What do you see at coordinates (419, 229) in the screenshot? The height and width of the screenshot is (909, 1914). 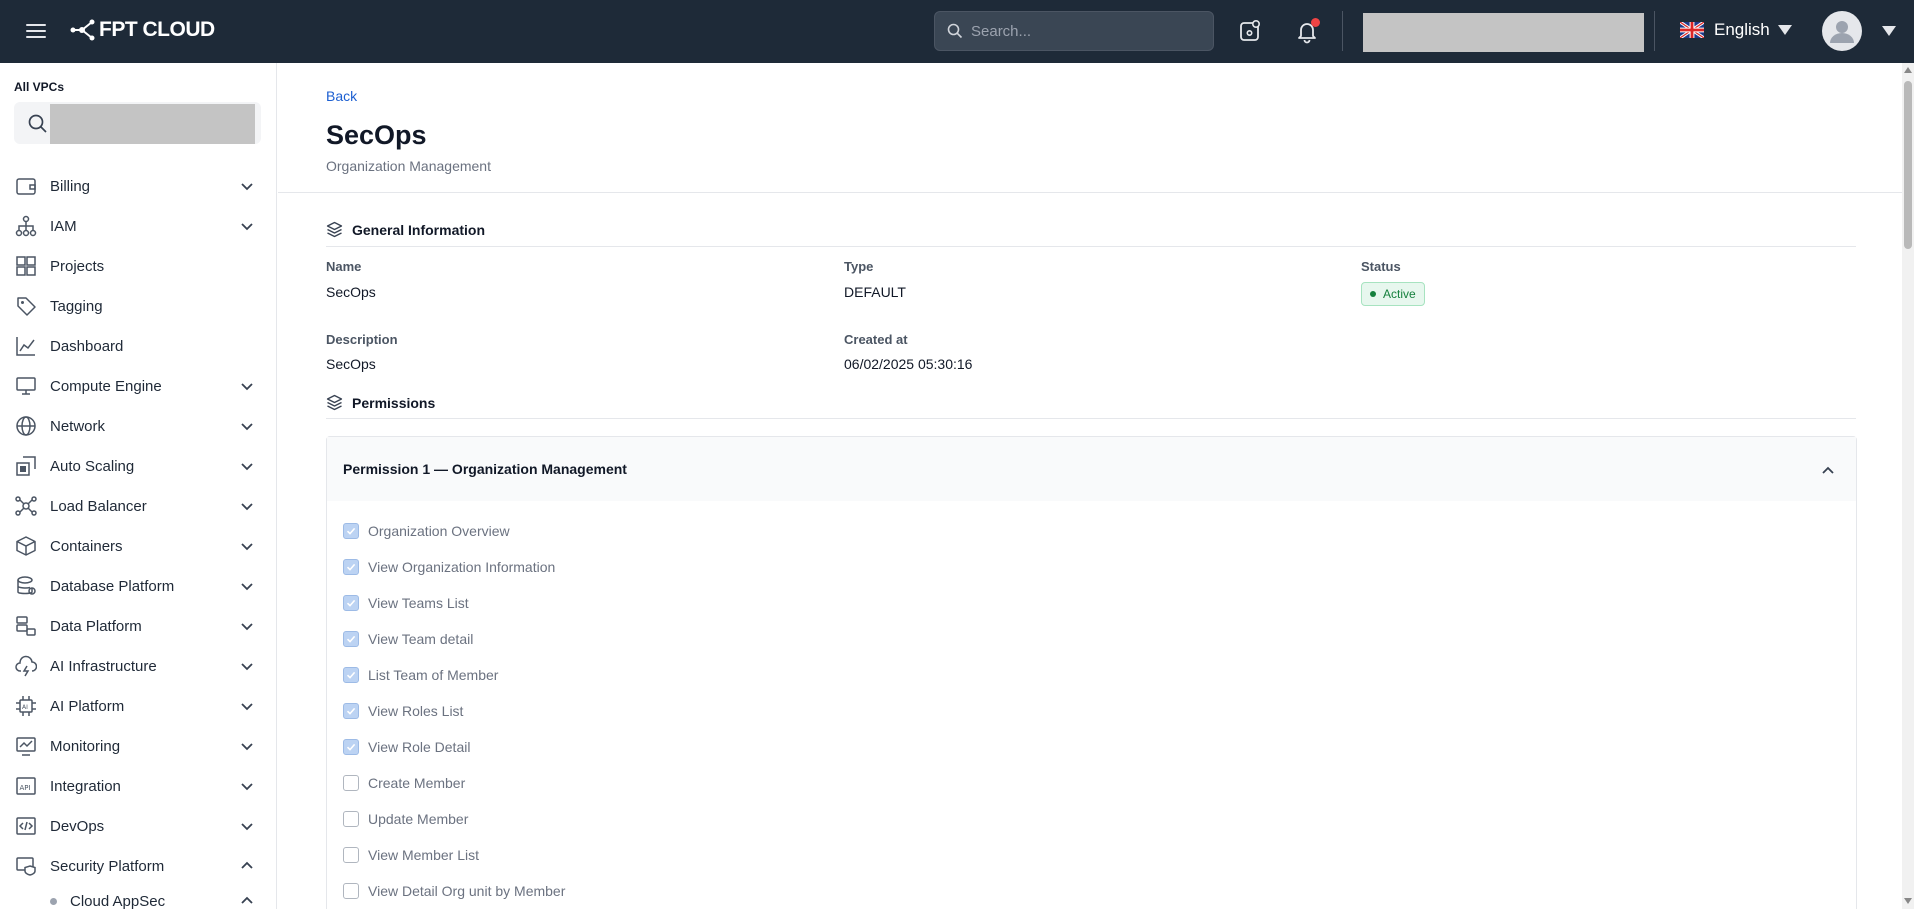 I see `section-title: General Information` at bounding box center [419, 229].